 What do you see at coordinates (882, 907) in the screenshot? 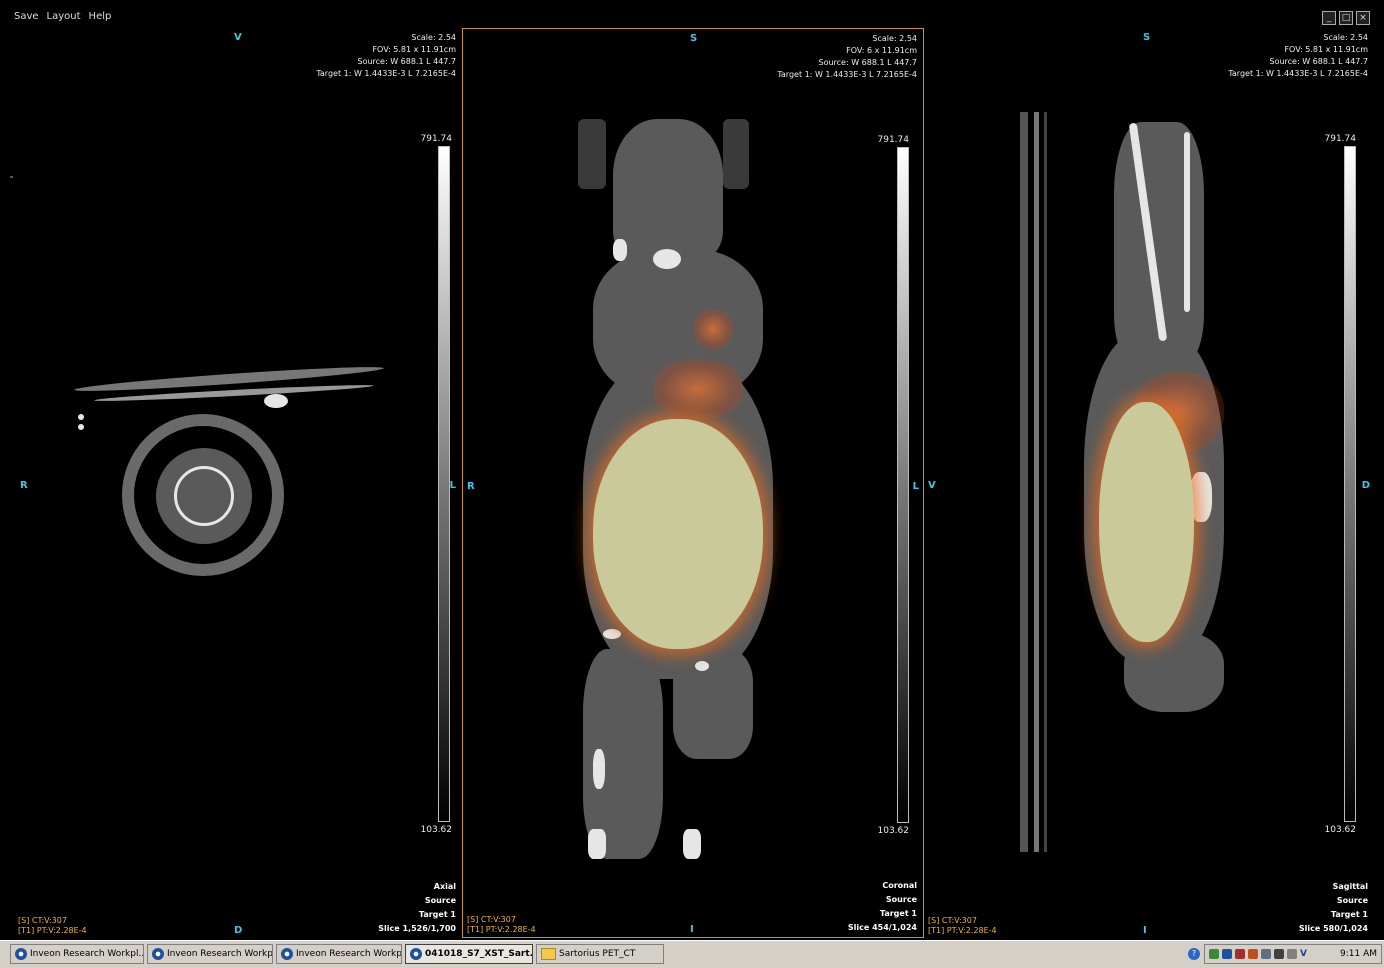
I see `view-labels: Coronal Source Target 1 Slice 454/1,024` at bounding box center [882, 907].